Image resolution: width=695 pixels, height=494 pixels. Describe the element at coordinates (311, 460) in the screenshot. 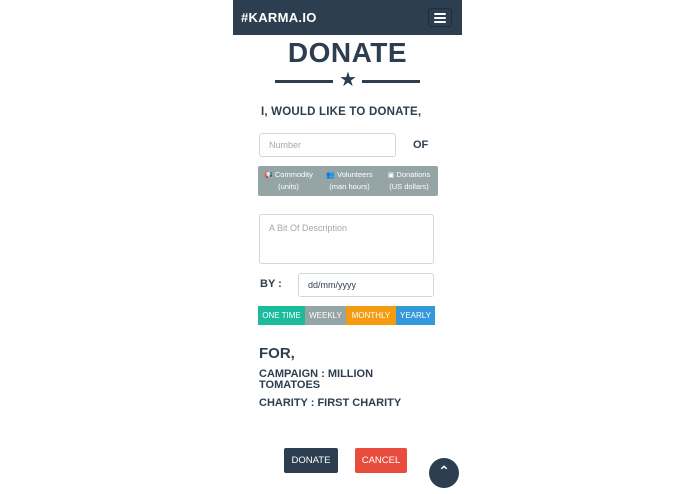

I see `donate-button: DONATE` at that location.